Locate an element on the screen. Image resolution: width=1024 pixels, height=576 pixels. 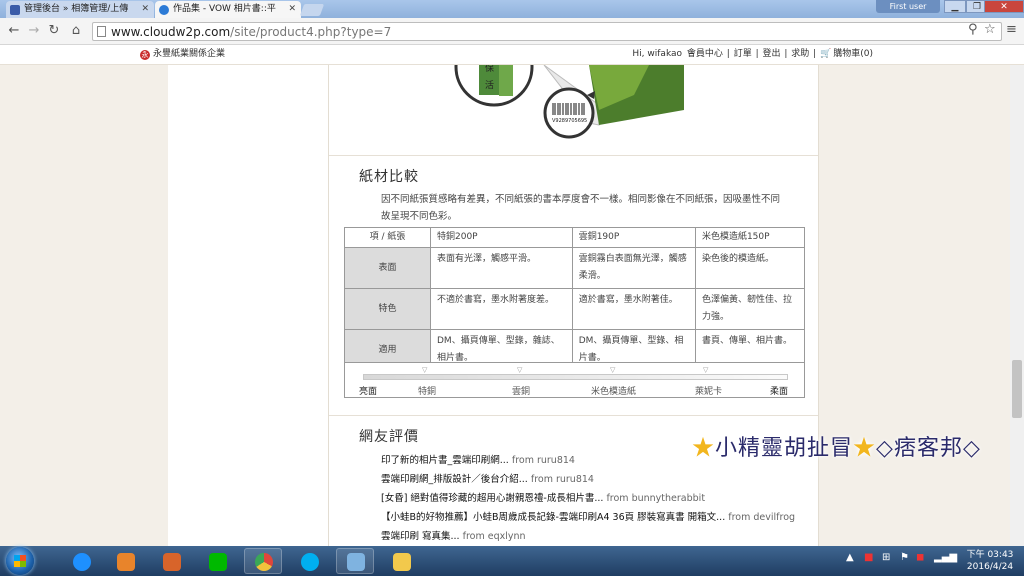
greeting: Hi, wifakao is located at coordinates (657, 54).